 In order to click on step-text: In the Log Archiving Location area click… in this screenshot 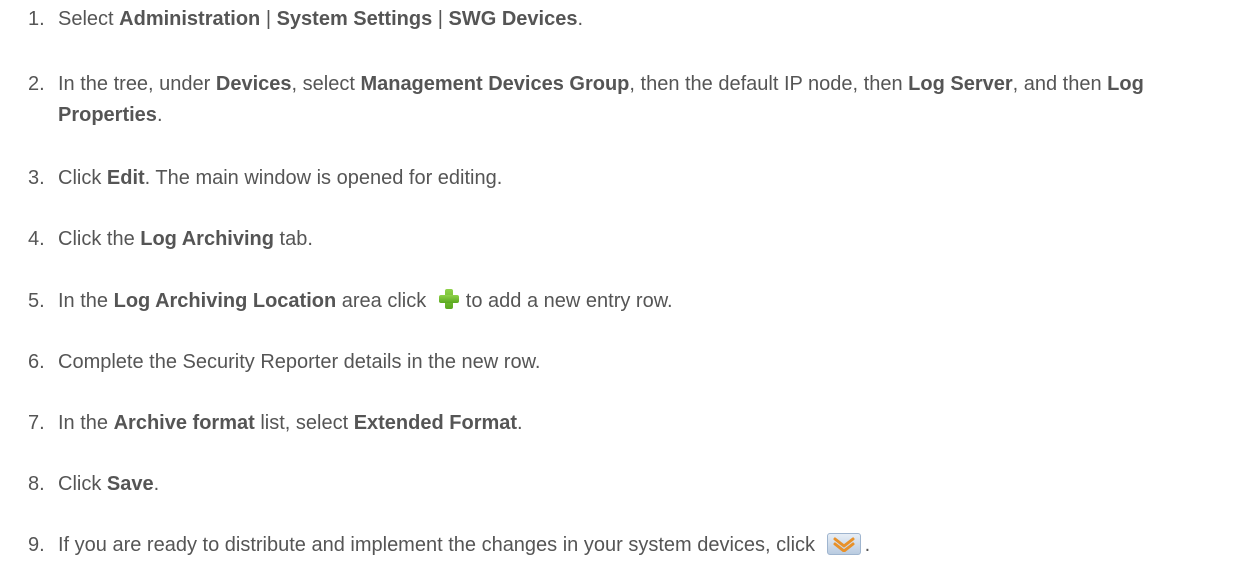, I will do `click(365, 300)`.